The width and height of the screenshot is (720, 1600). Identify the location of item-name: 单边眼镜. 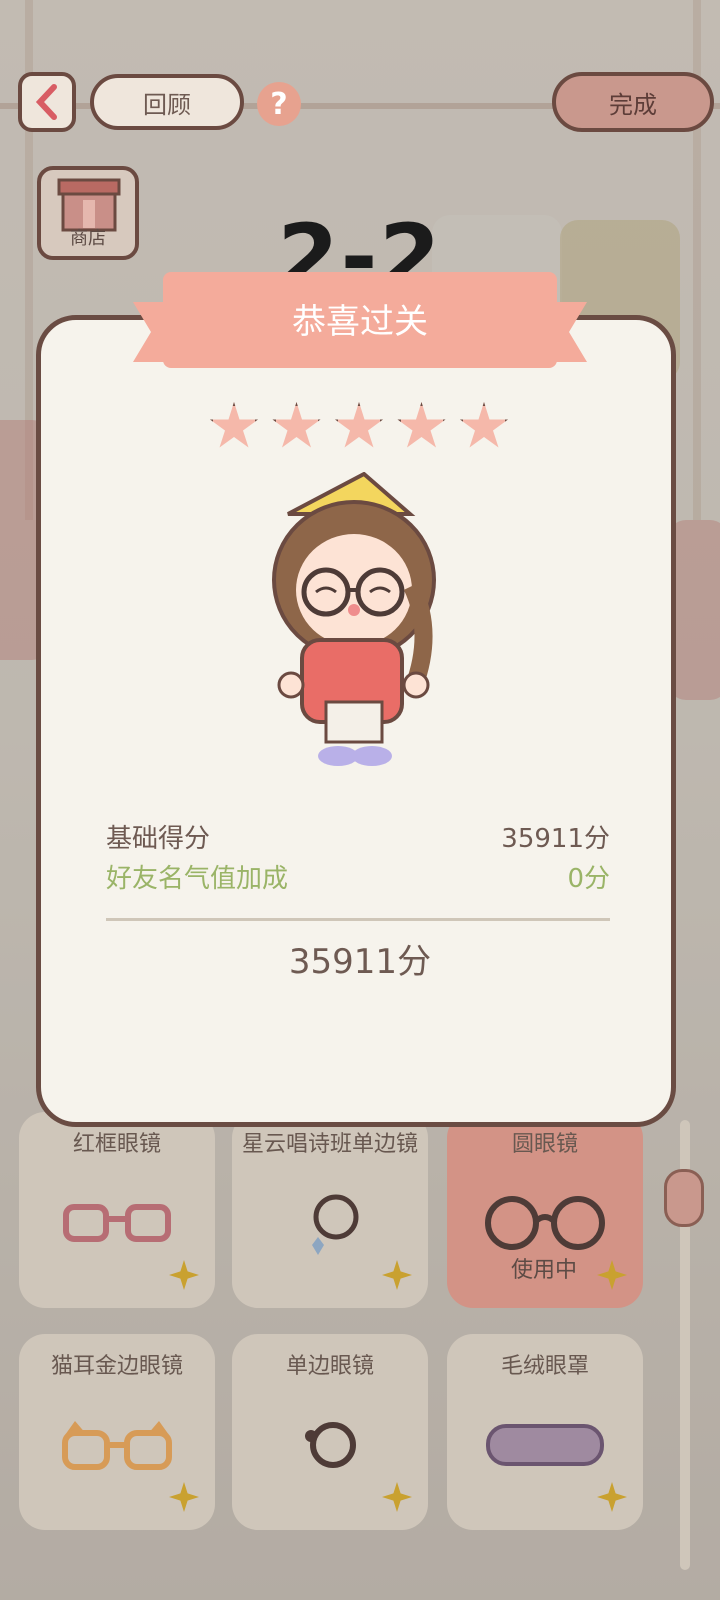
(329, 1366).